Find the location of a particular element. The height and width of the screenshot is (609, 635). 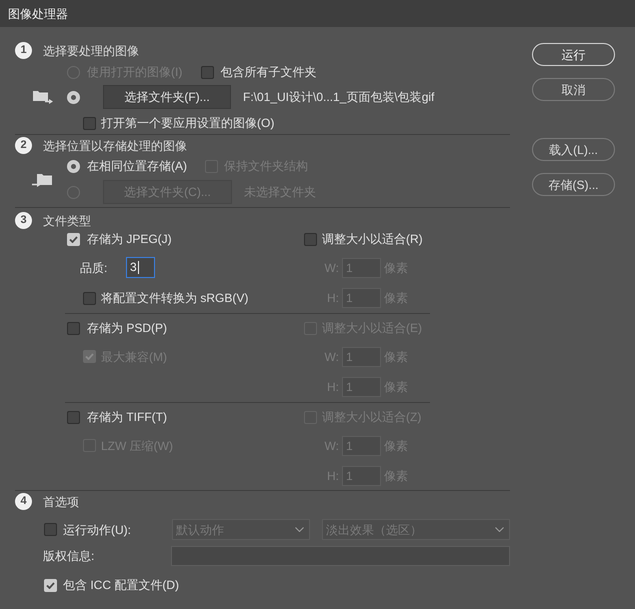

step-number: 4 is located at coordinates (23, 501).